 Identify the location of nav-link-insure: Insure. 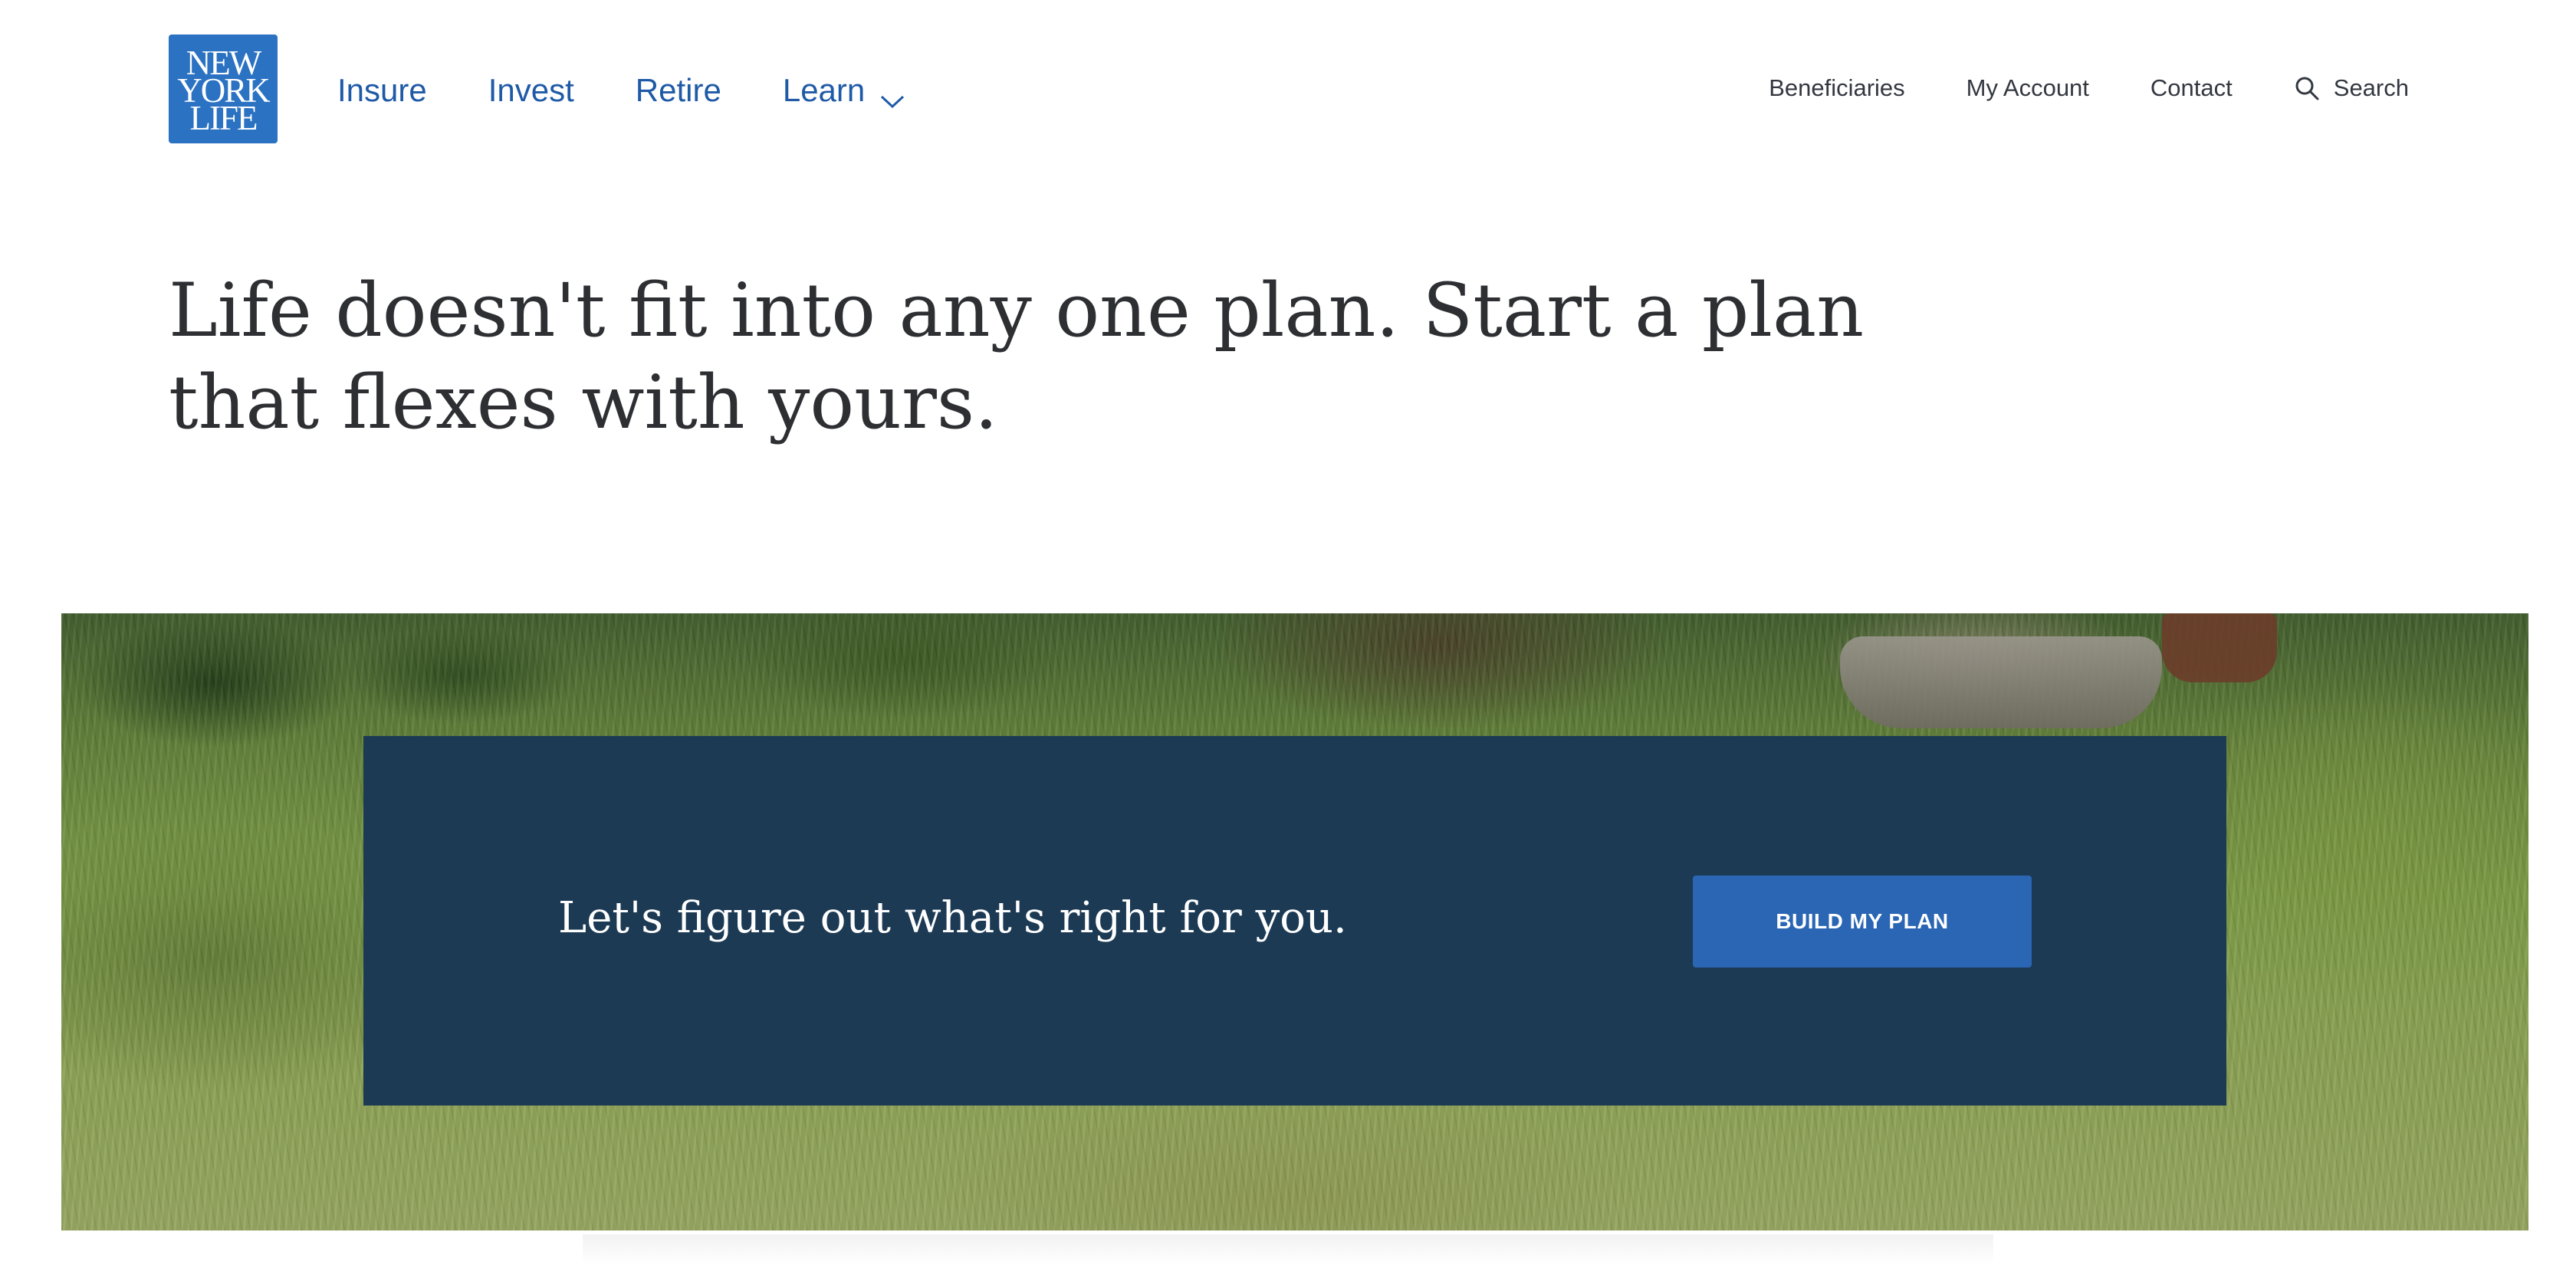
(382, 90).